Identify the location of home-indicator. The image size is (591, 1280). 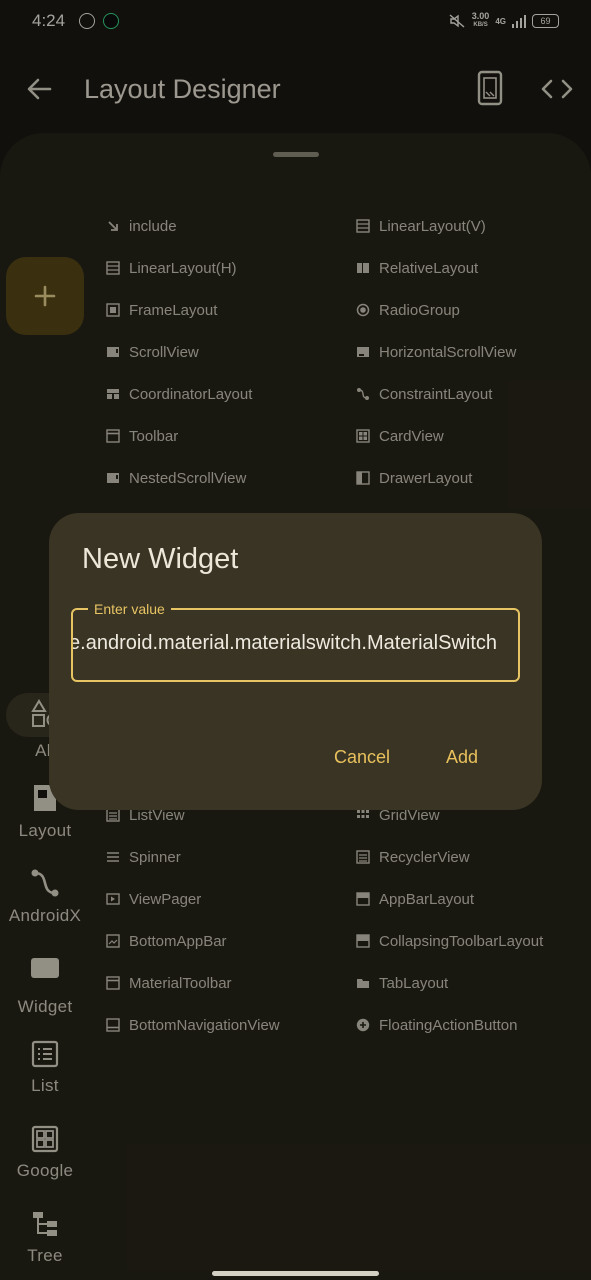
(295, 1273).